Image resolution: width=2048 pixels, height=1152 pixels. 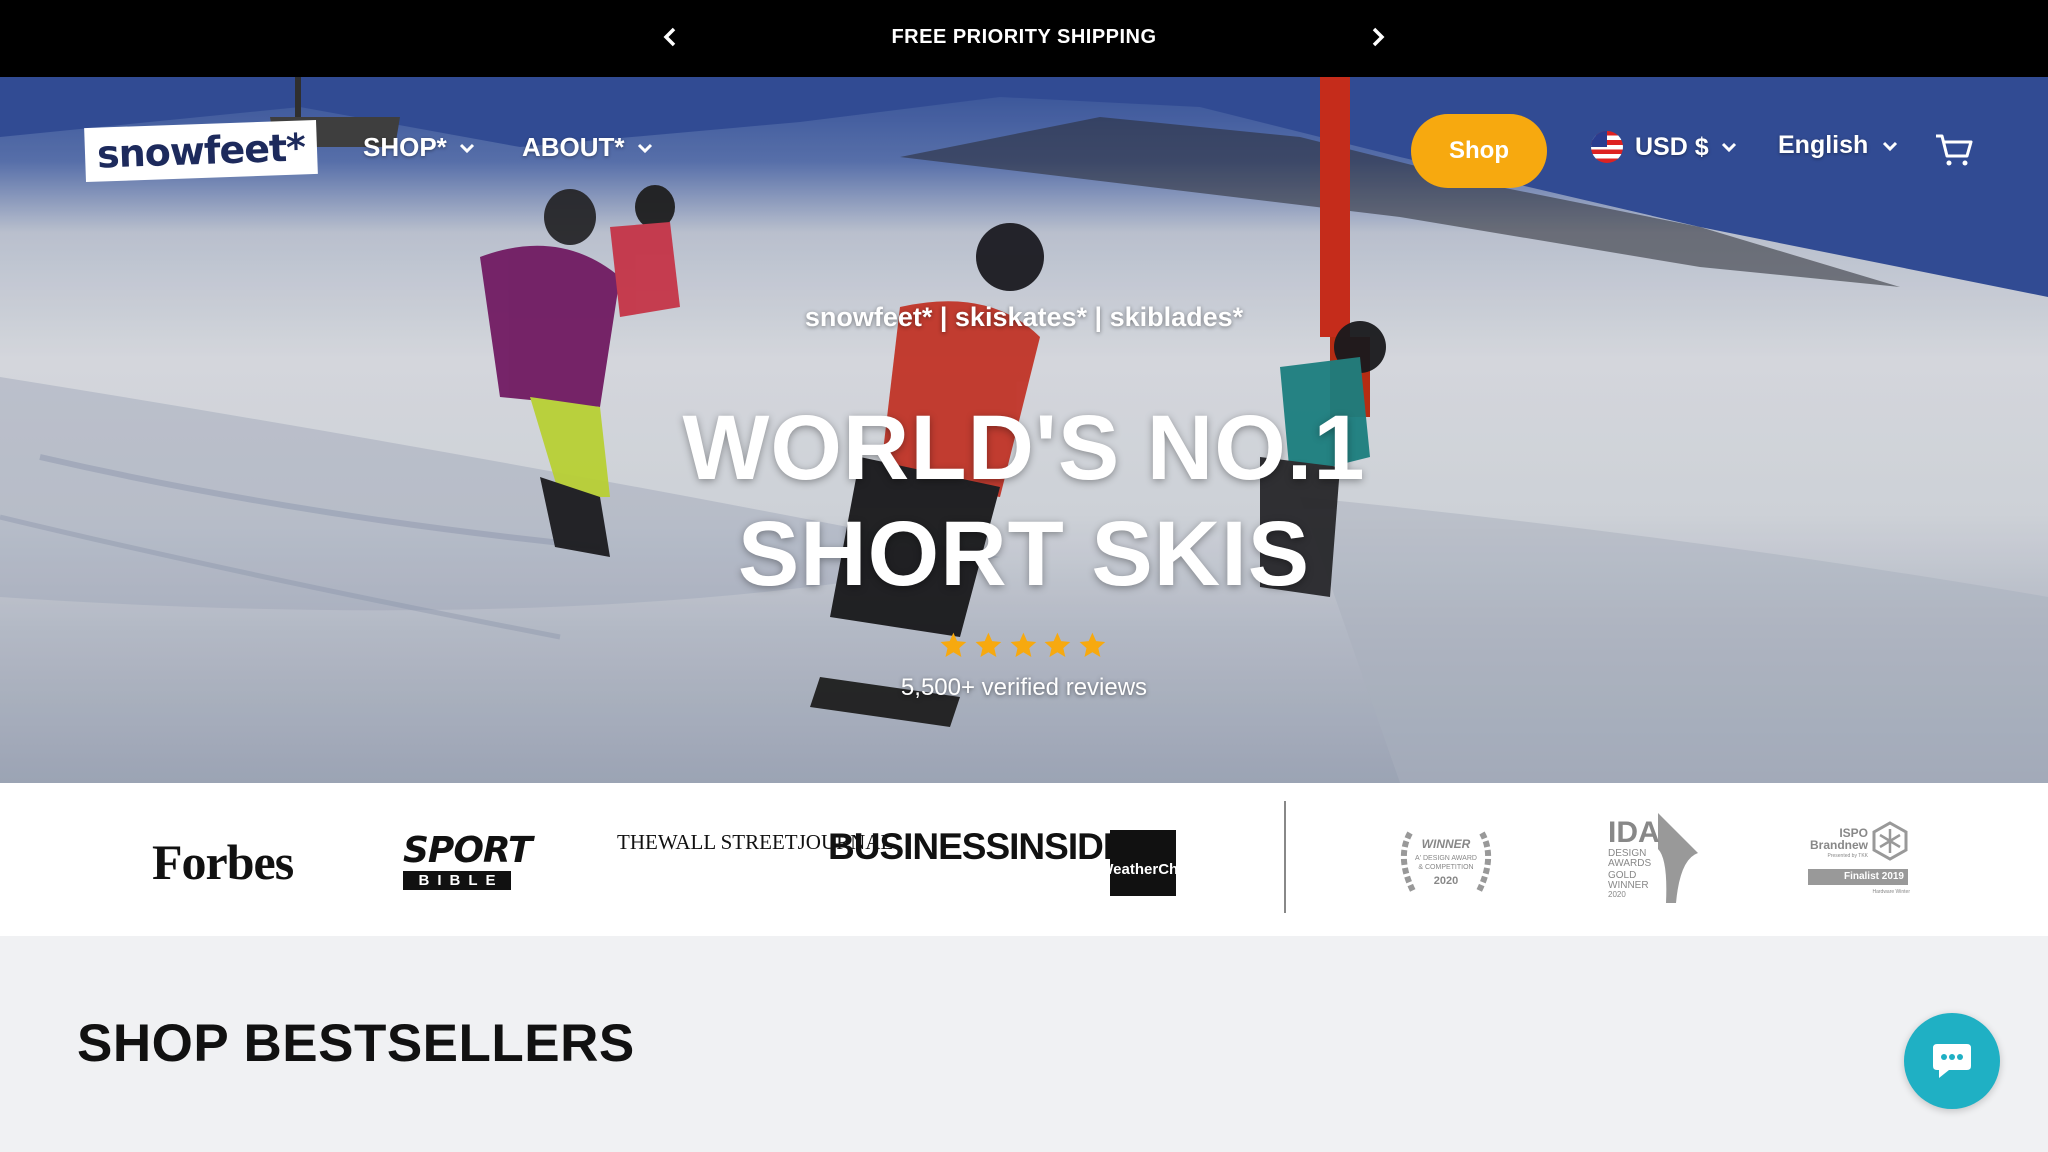 I want to click on wsj-line: WALL STREET, so click(x=727, y=842).